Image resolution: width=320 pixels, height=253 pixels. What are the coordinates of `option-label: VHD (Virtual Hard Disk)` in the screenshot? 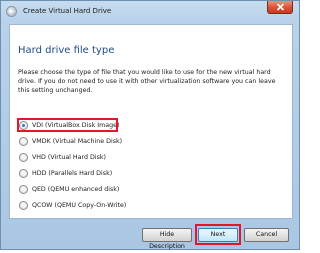 It's located at (69, 157).